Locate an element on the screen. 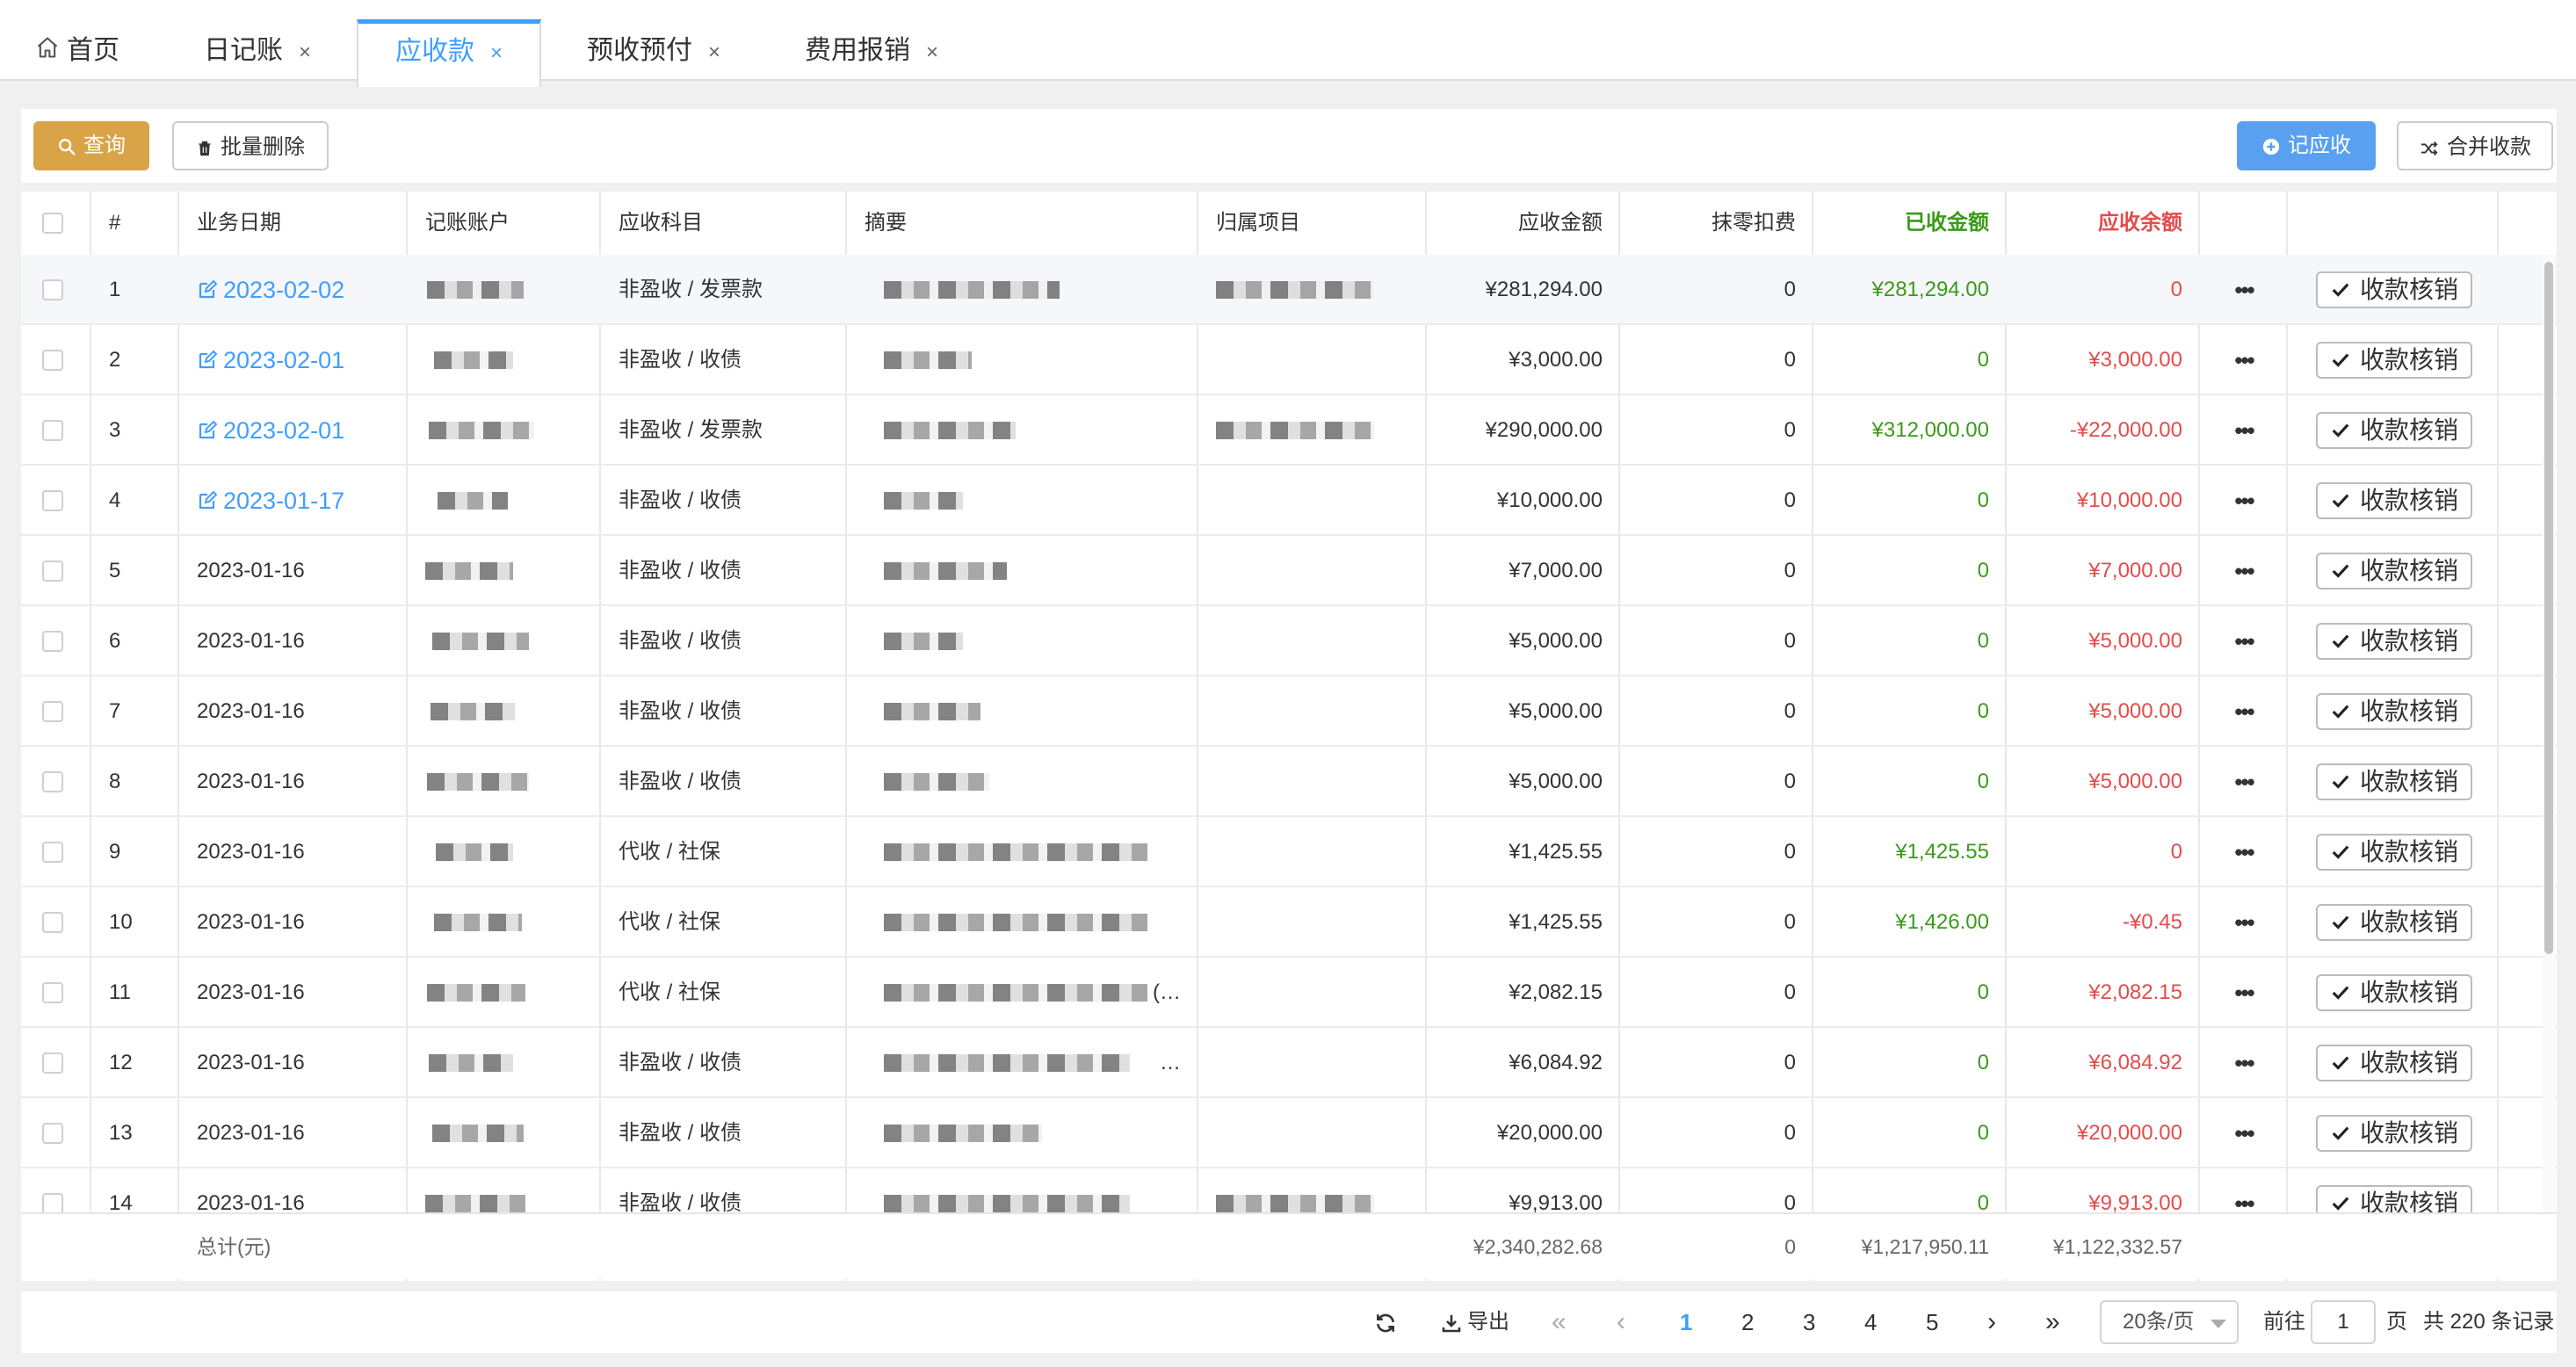  balance-value: ¥7,000.00 is located at coordinates (2135, 571).